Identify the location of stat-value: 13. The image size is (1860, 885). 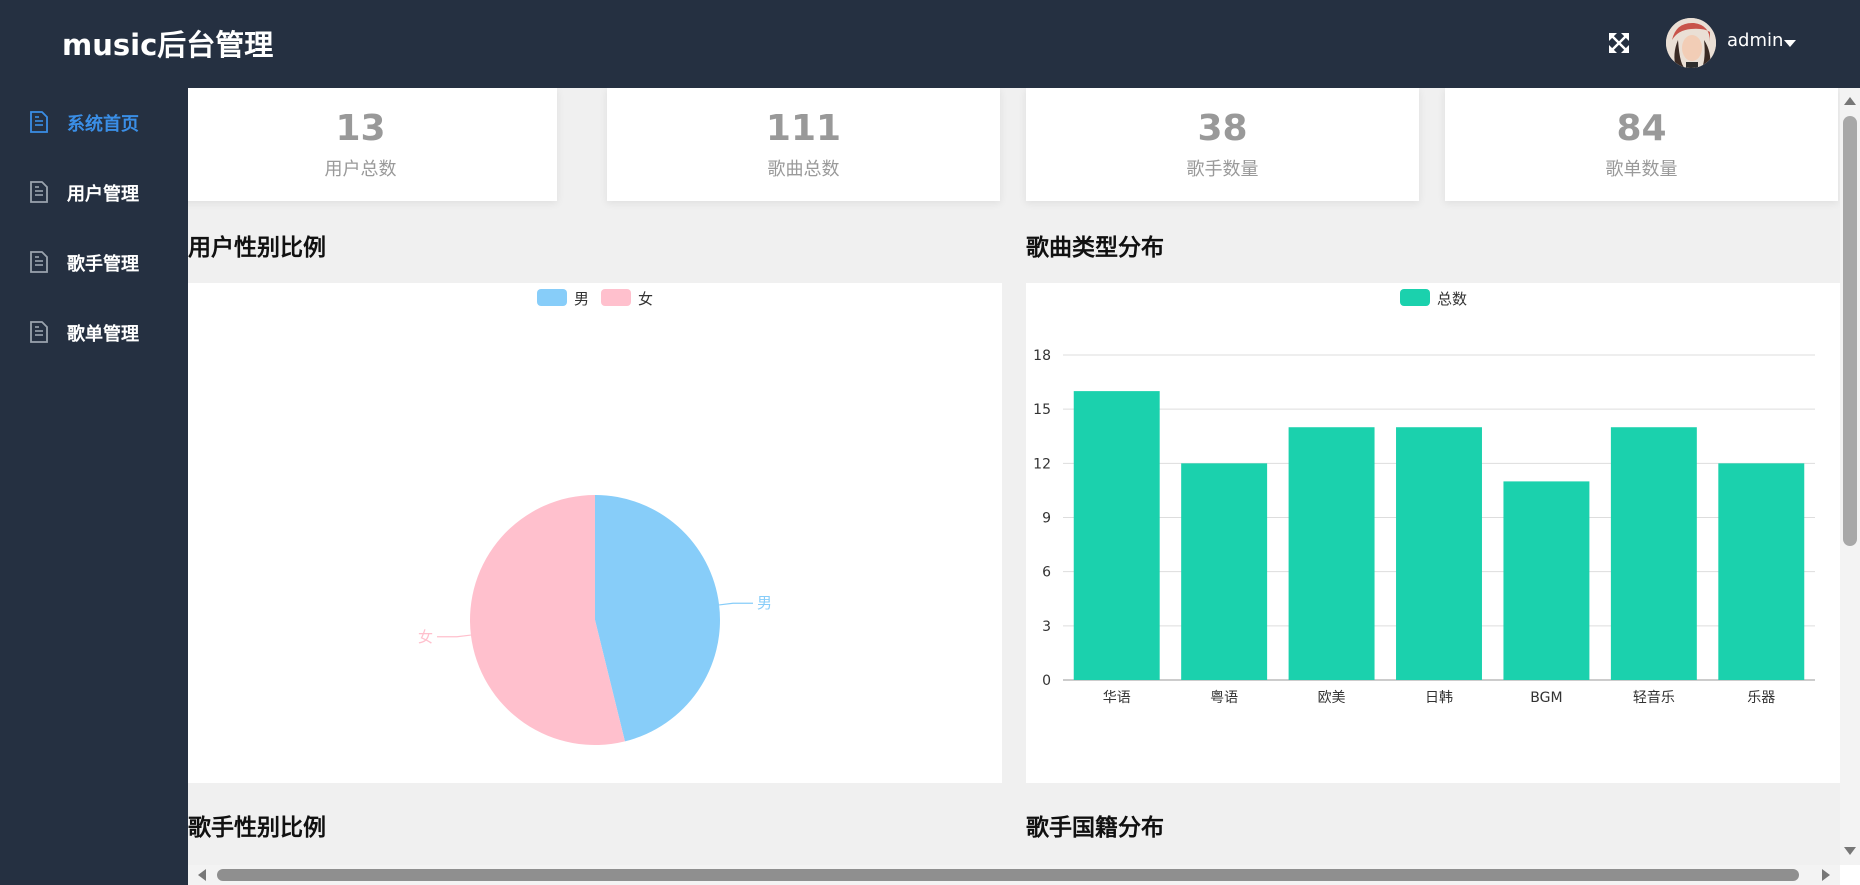
(360, 128).